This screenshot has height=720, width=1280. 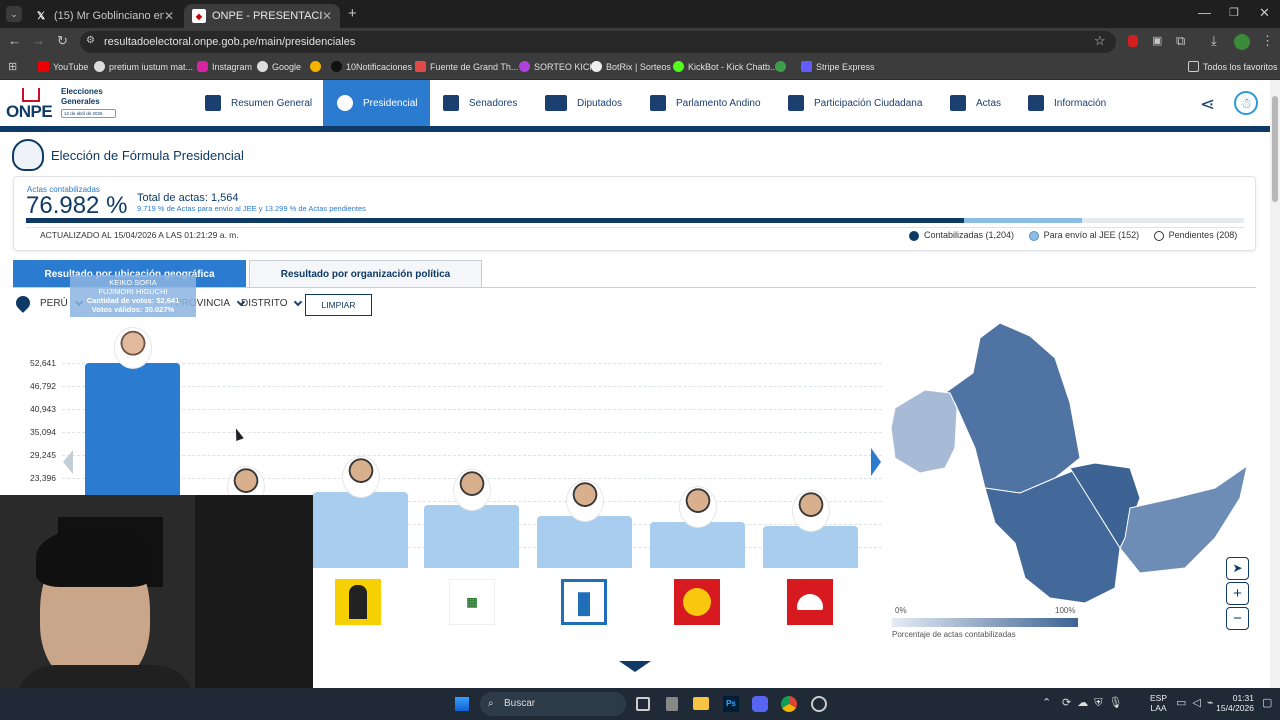 I want to click on puzzle-icon: ⧉, so click(x=1180, y=41).